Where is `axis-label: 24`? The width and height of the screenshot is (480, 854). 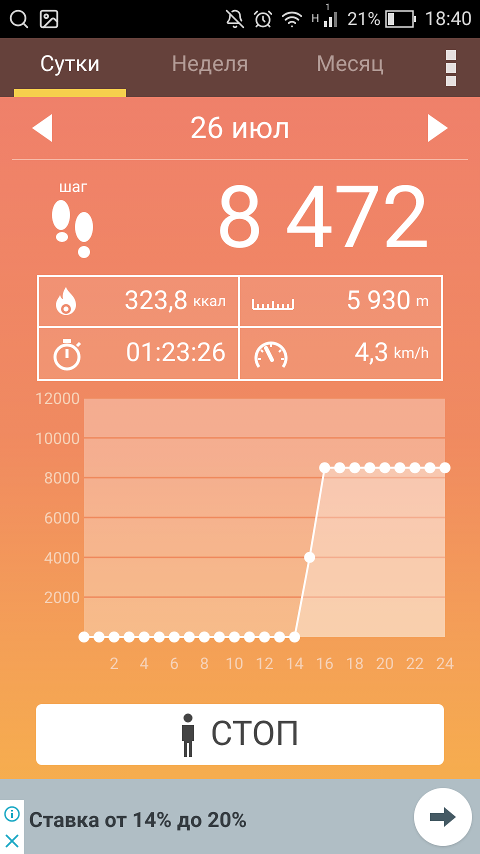 axis-label: 24 is located at coordinates (445, 663).